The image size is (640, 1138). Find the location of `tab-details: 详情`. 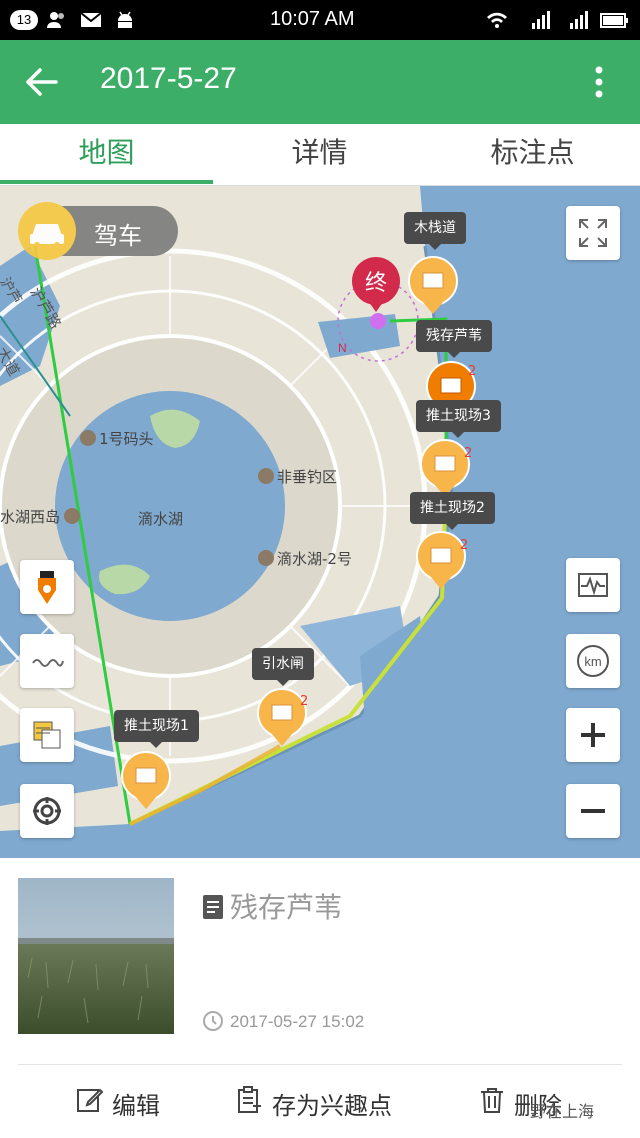

tab-details: 详情 is located at coordinates (319, 155).